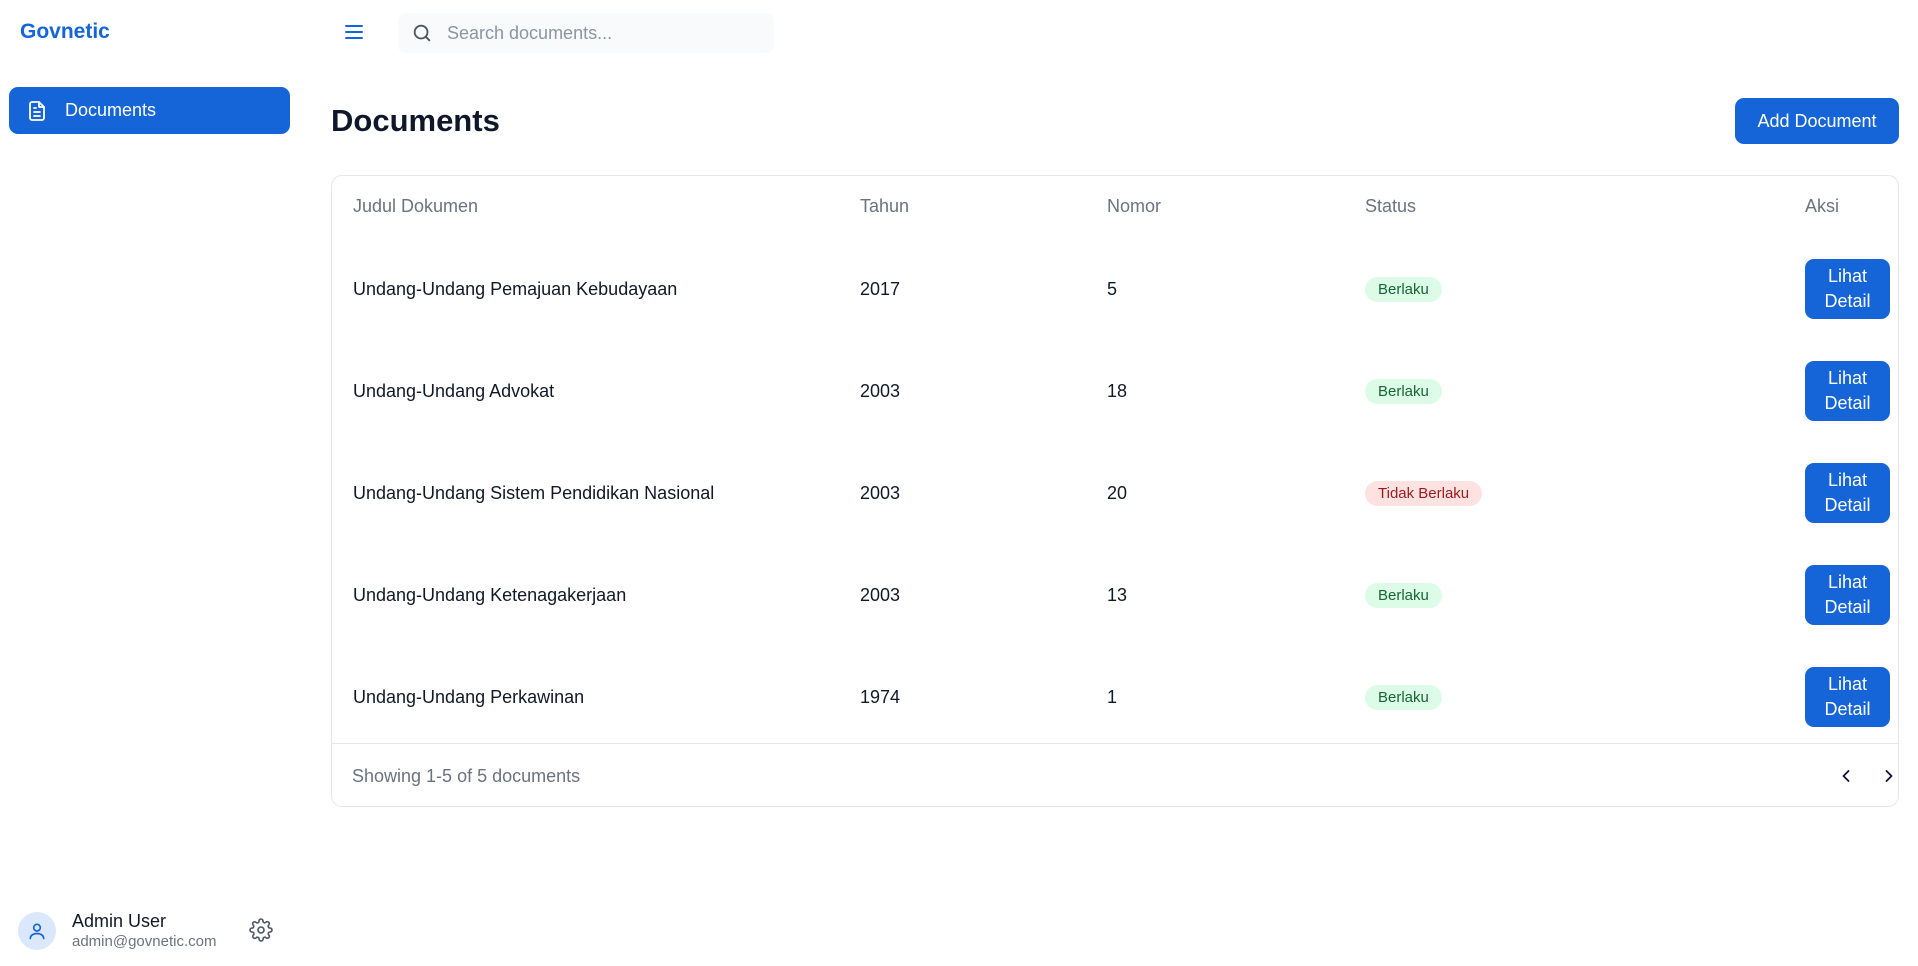 This screenshot has height=966, width=1918. I want to click on column-header-number: Nomor, so click(1134, 206).